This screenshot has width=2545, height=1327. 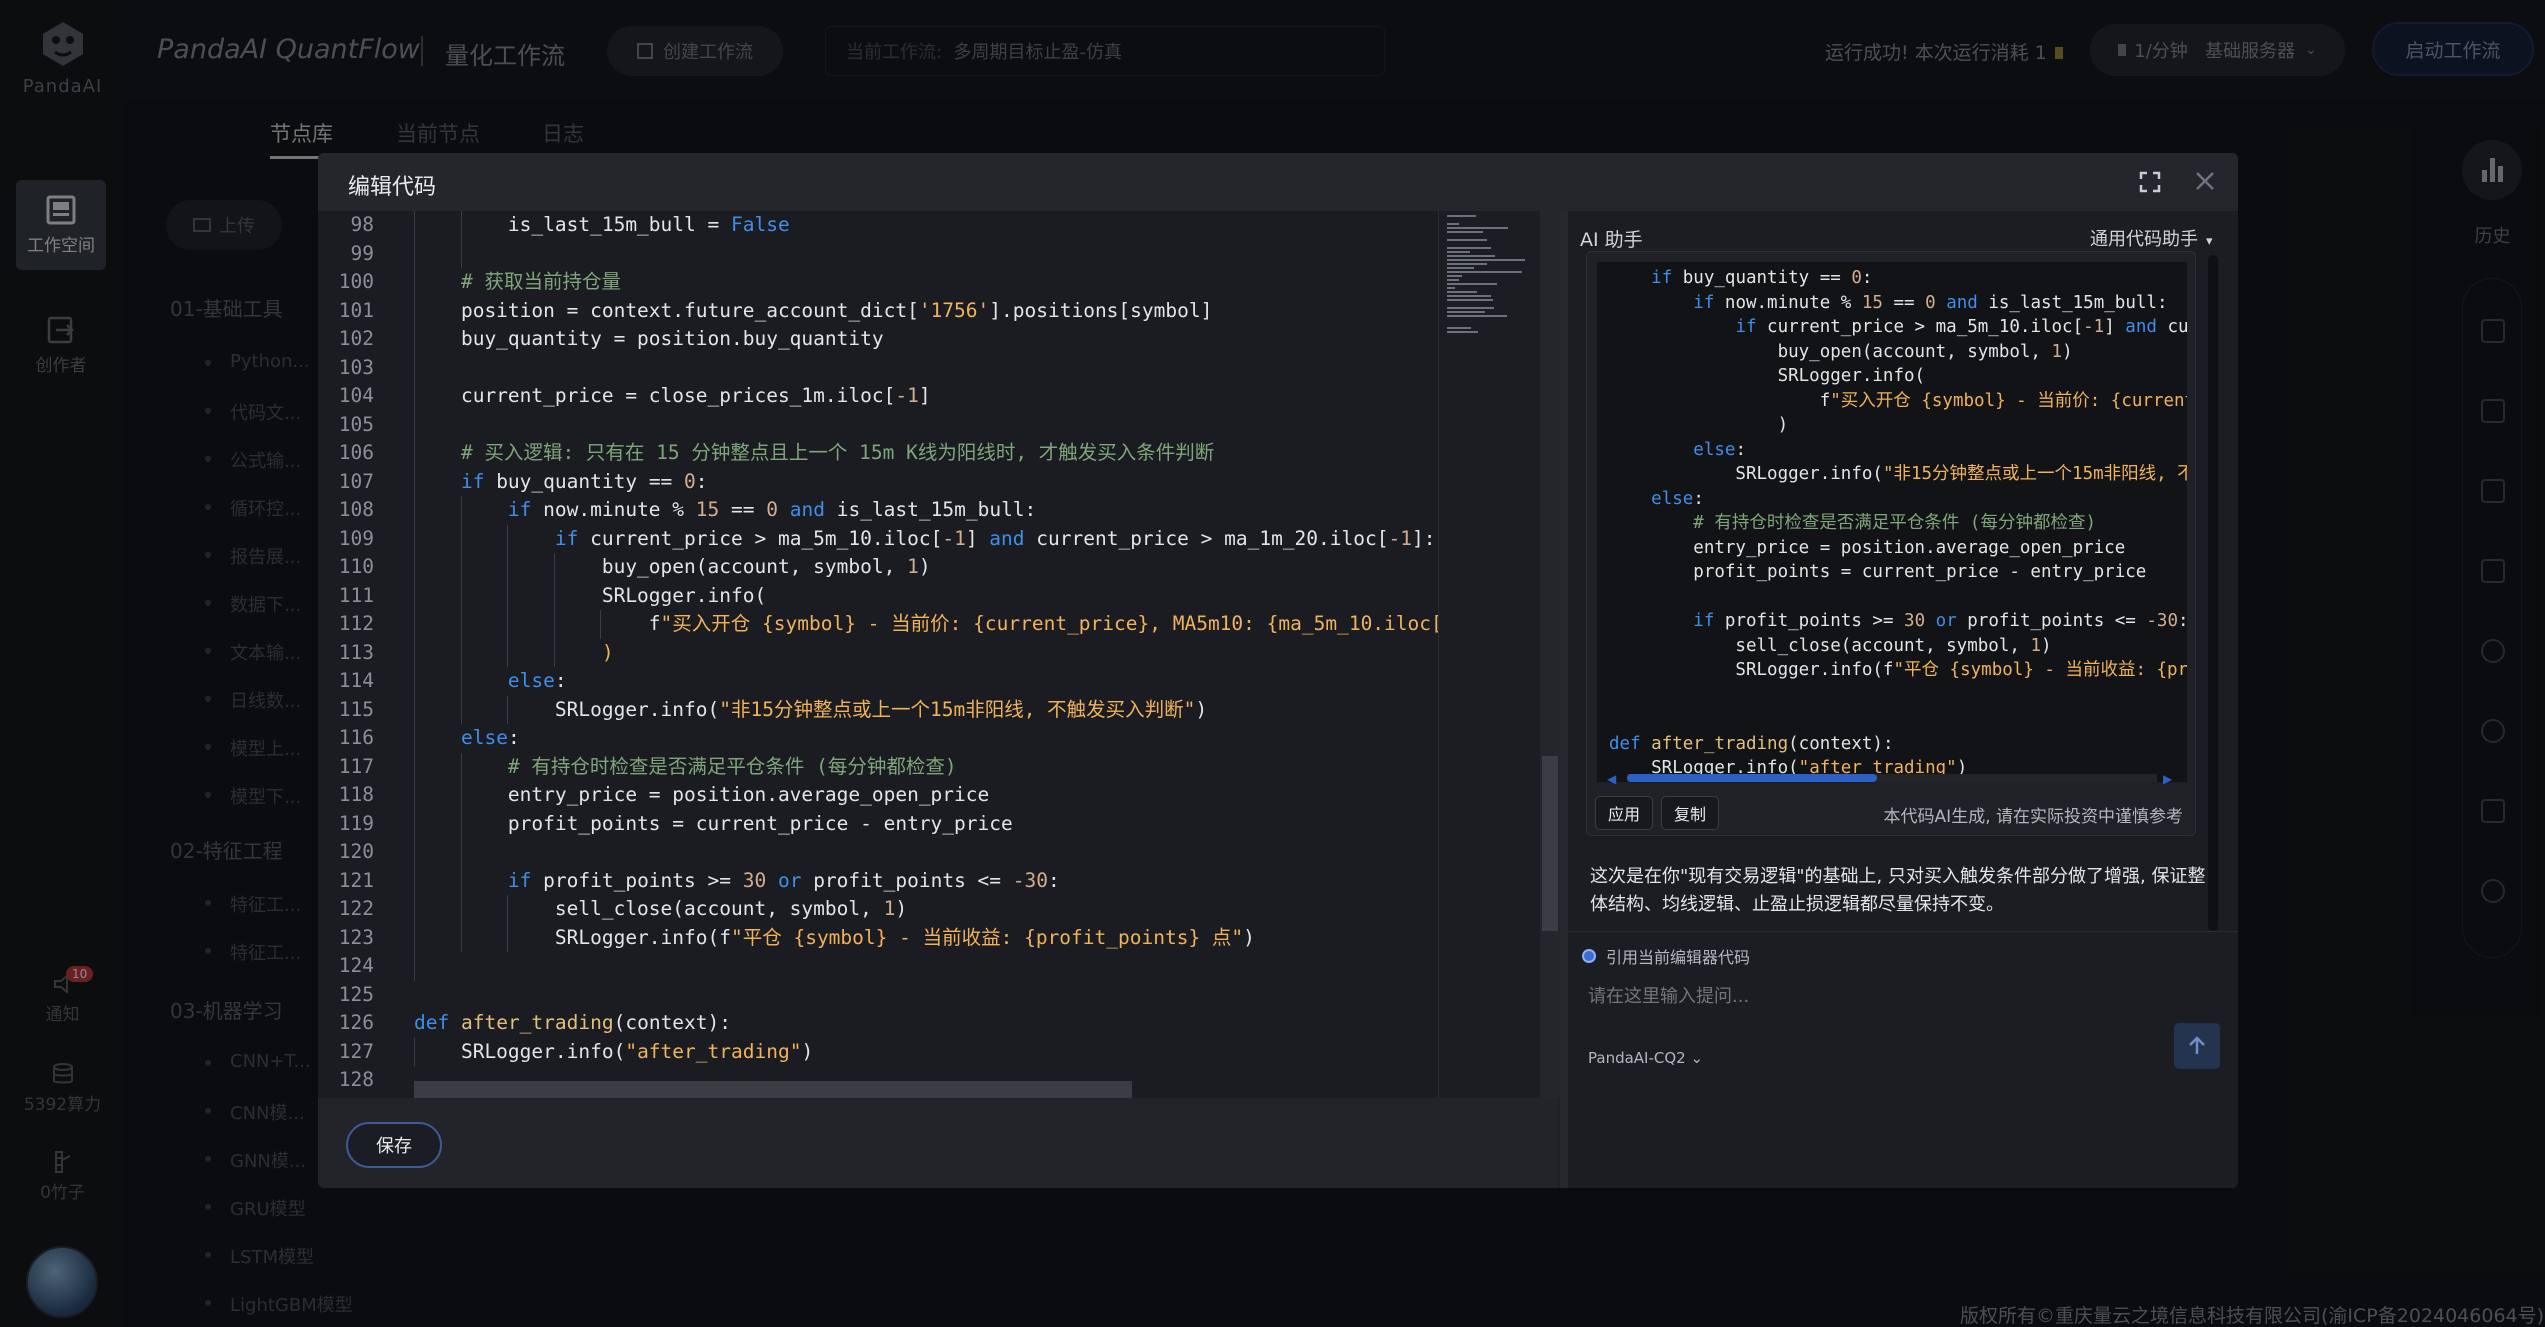 I want to click on code-line: 98 is_last_15m_bull = False, so click(x=878, y=225).